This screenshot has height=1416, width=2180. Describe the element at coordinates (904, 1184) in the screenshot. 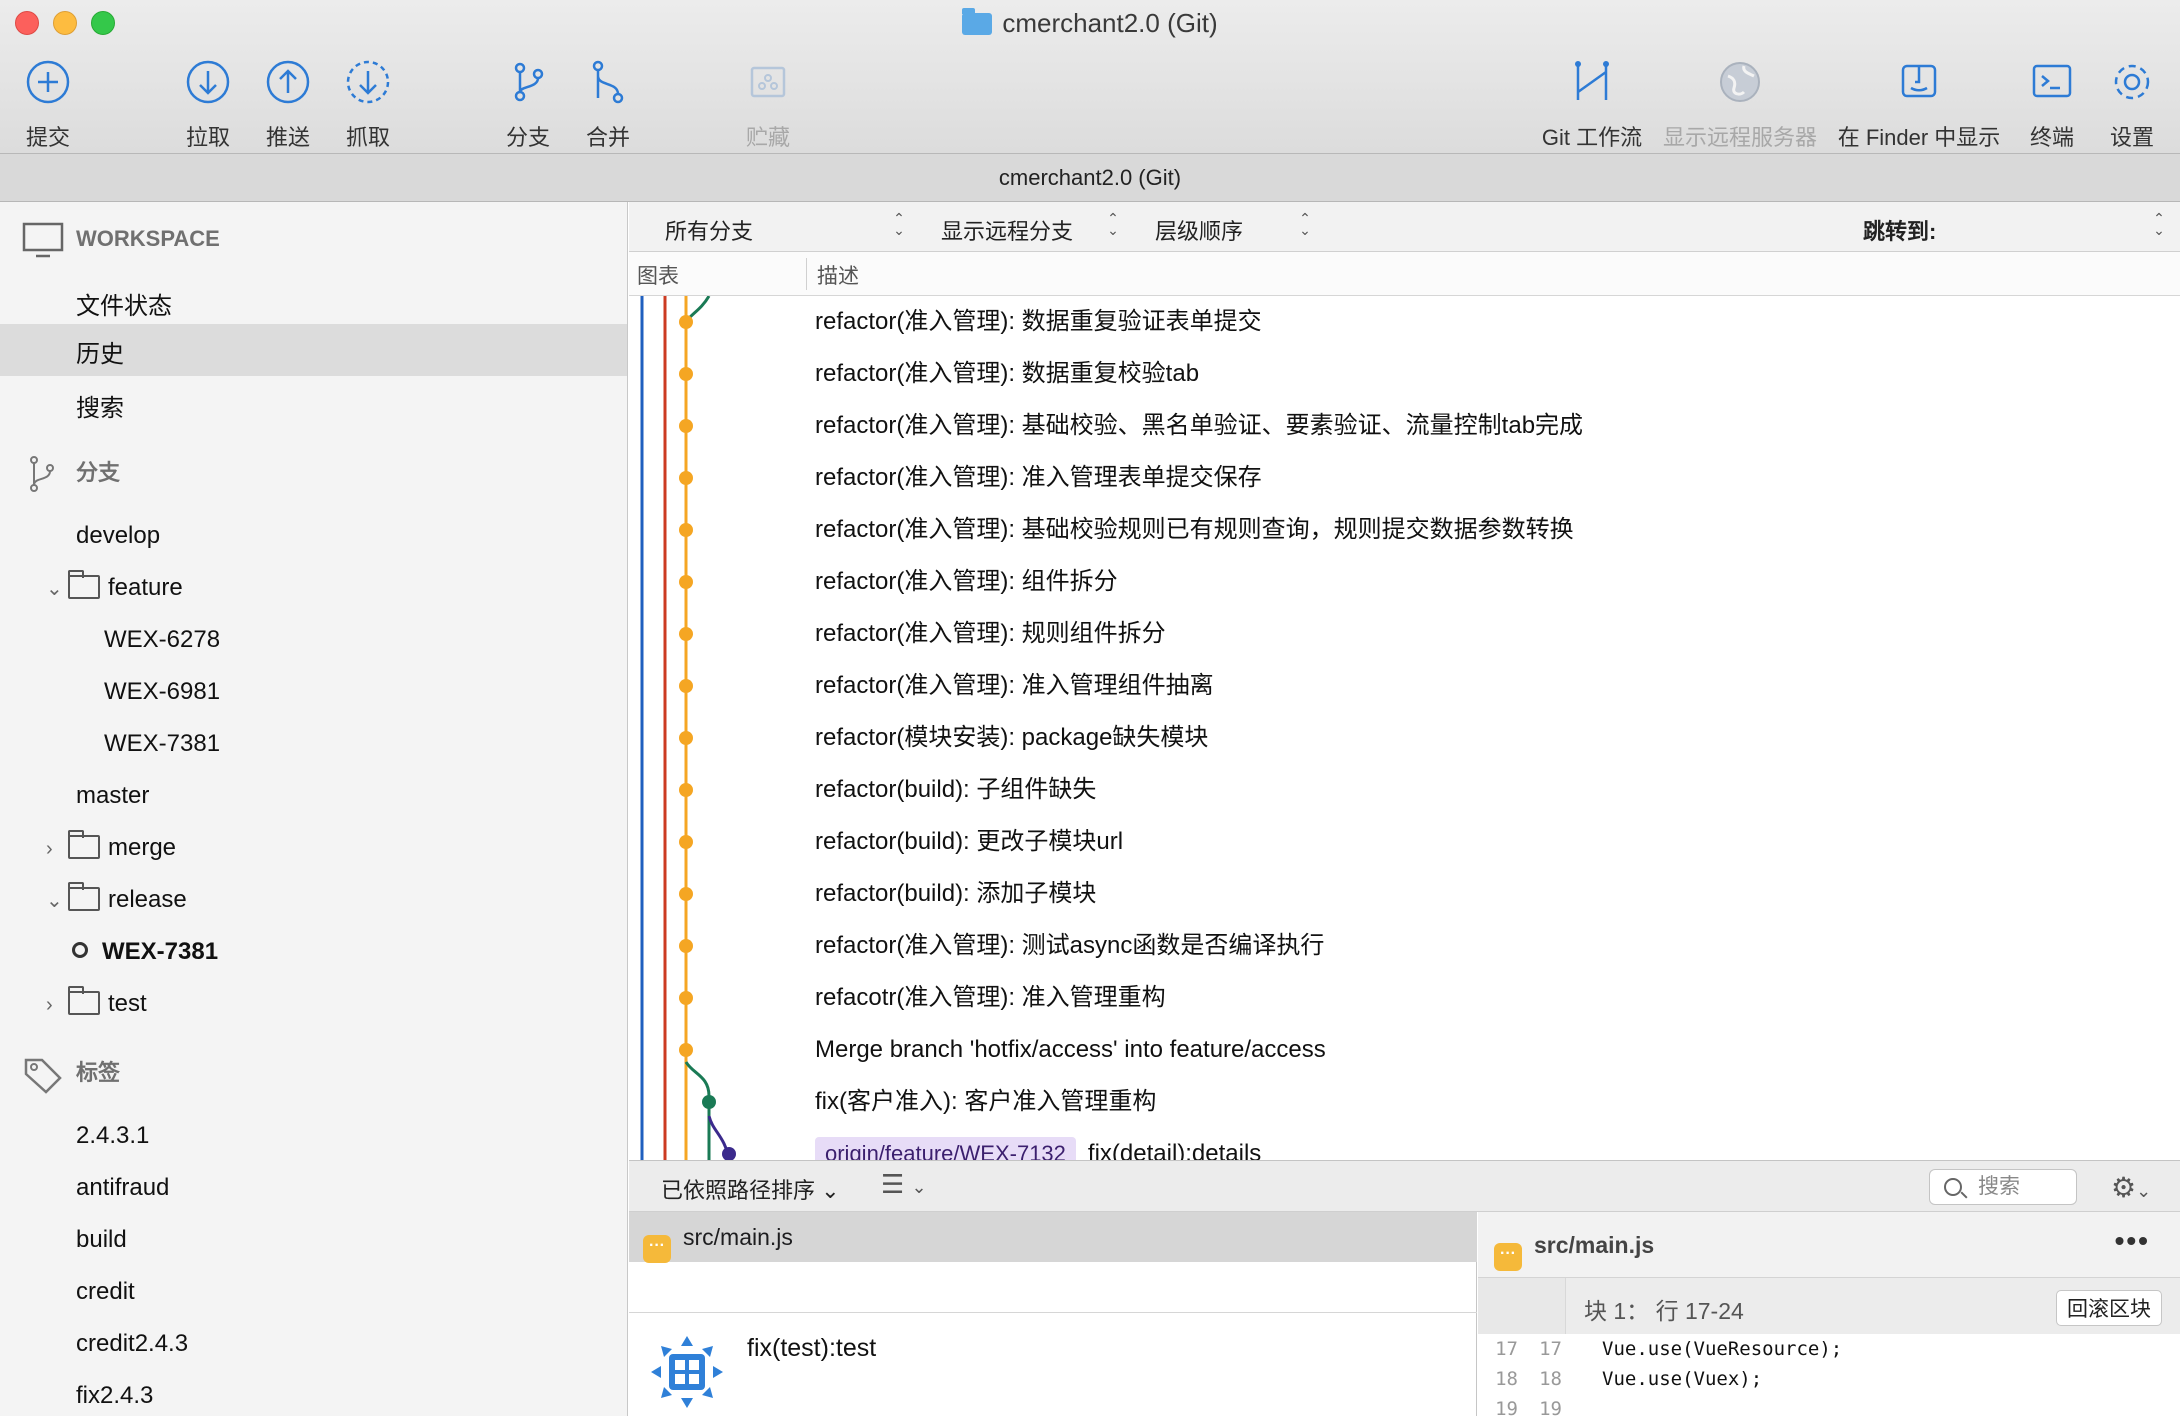

I see `list-view-icon: ☰ ⌄` at that location.